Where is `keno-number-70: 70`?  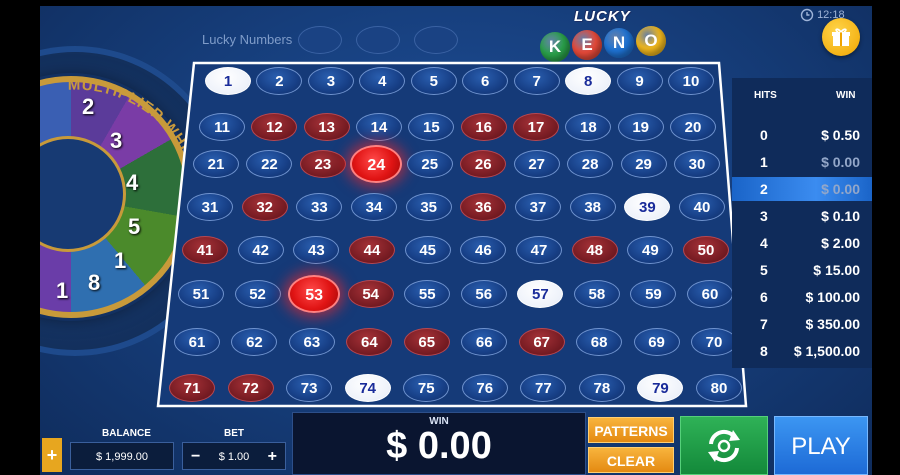
keno-number-70: 70 is located at coordinates (714, 342).